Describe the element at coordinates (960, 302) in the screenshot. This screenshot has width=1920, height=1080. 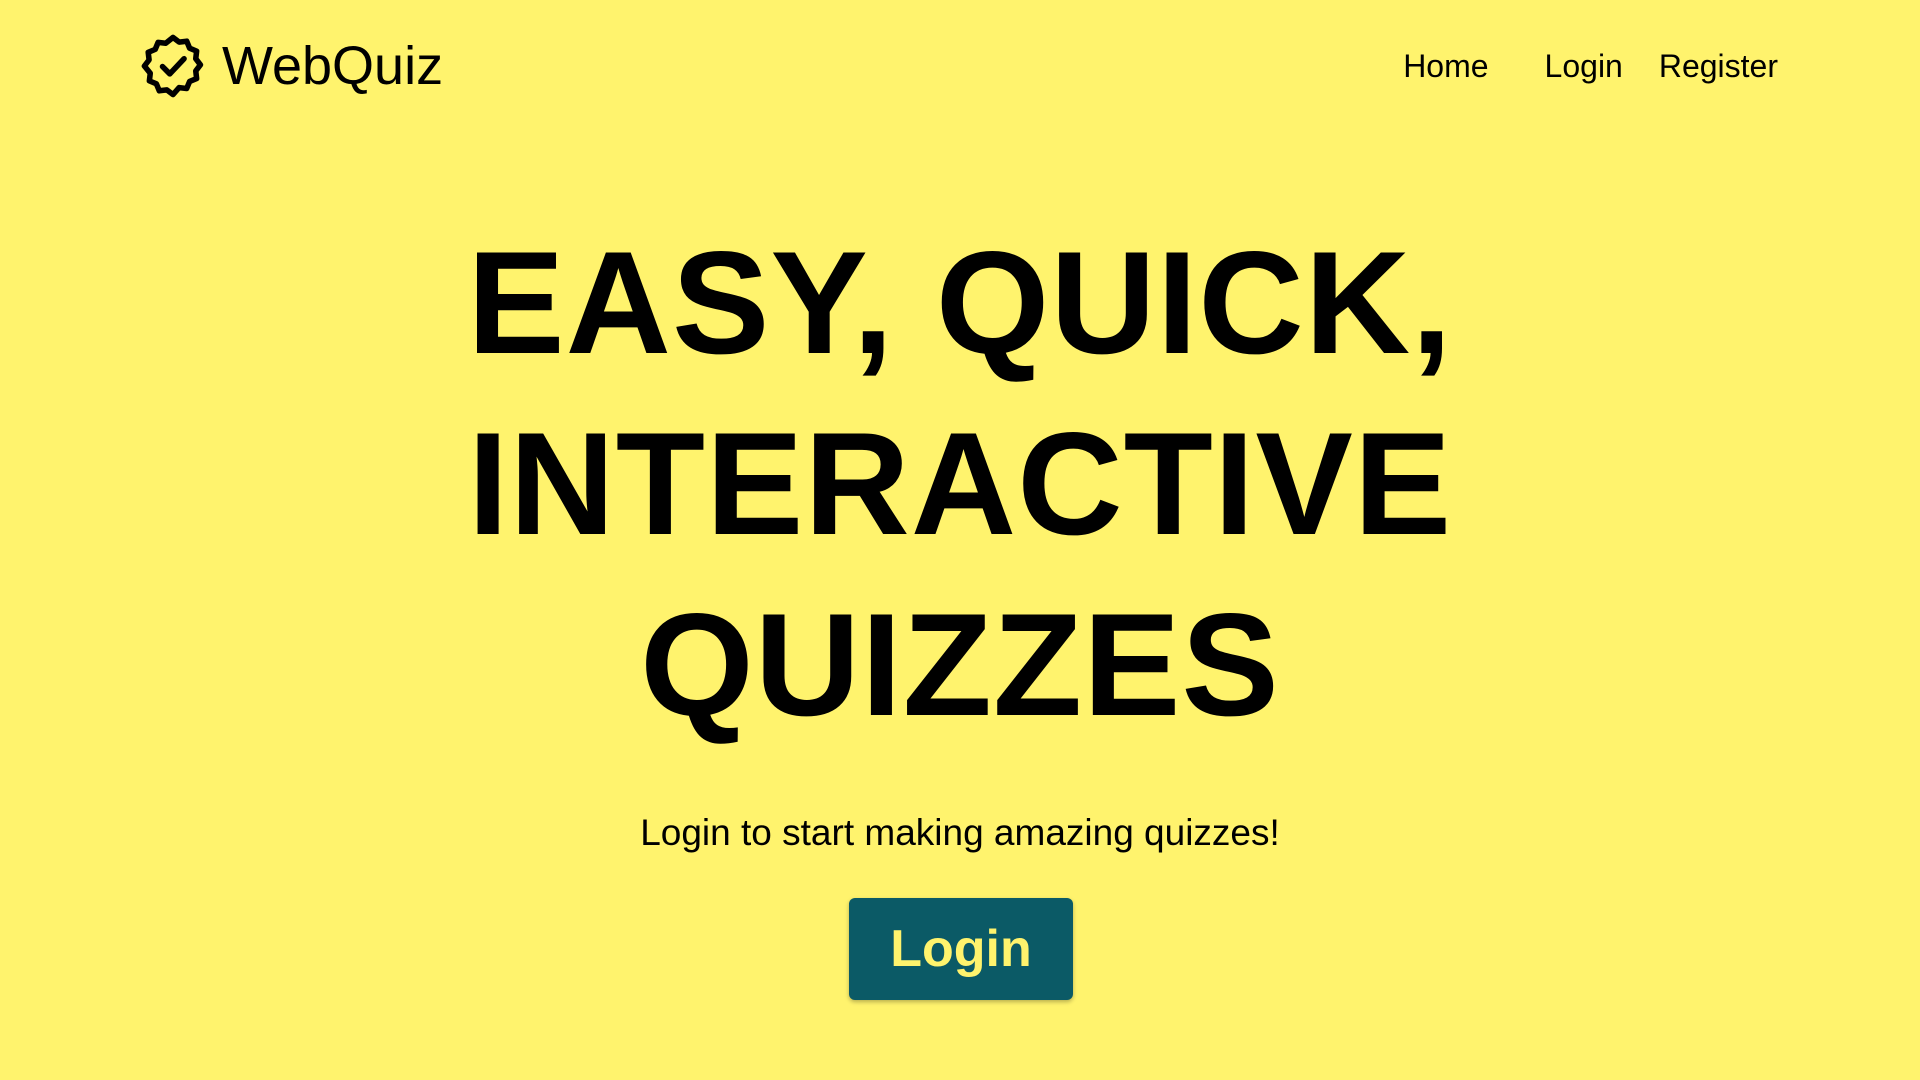
I see `hero-headline-line-1: EASY, QUICK,` at that location.